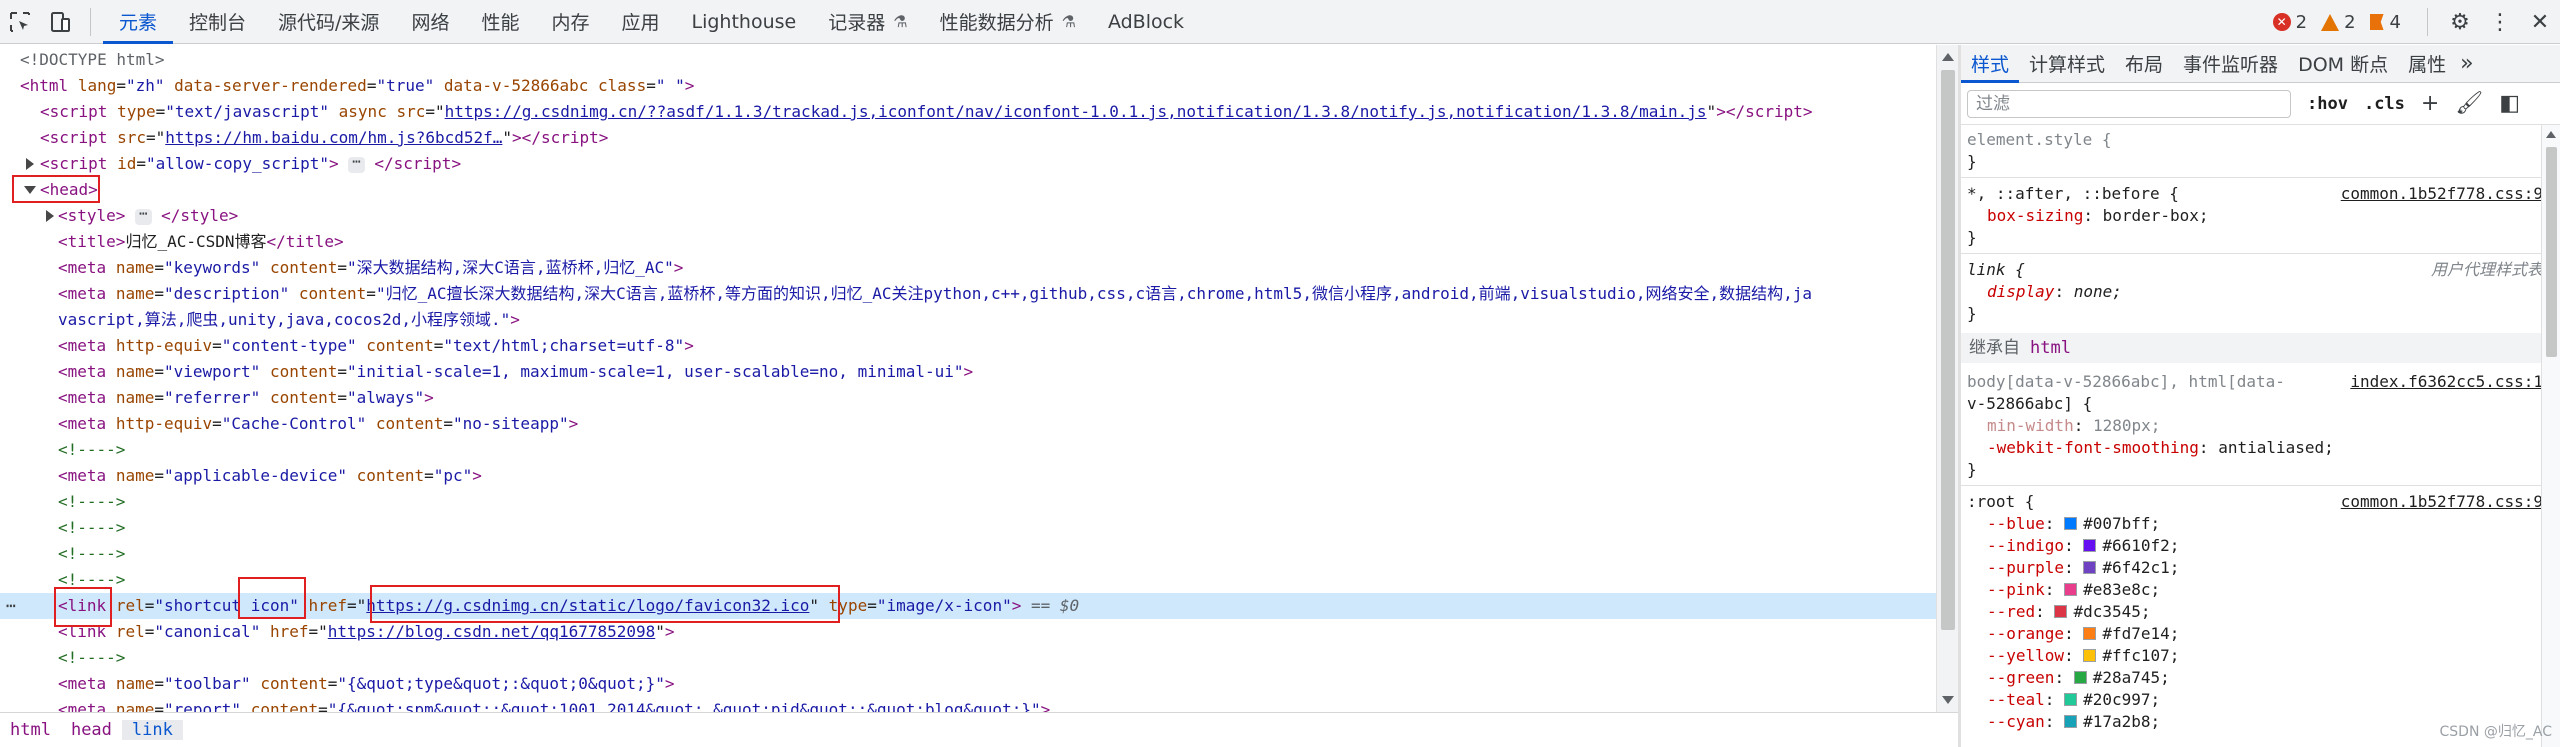 This screenshot has width=2560, height=747. I want to click on more-actions-icon: ⋯, so click(11, 606).